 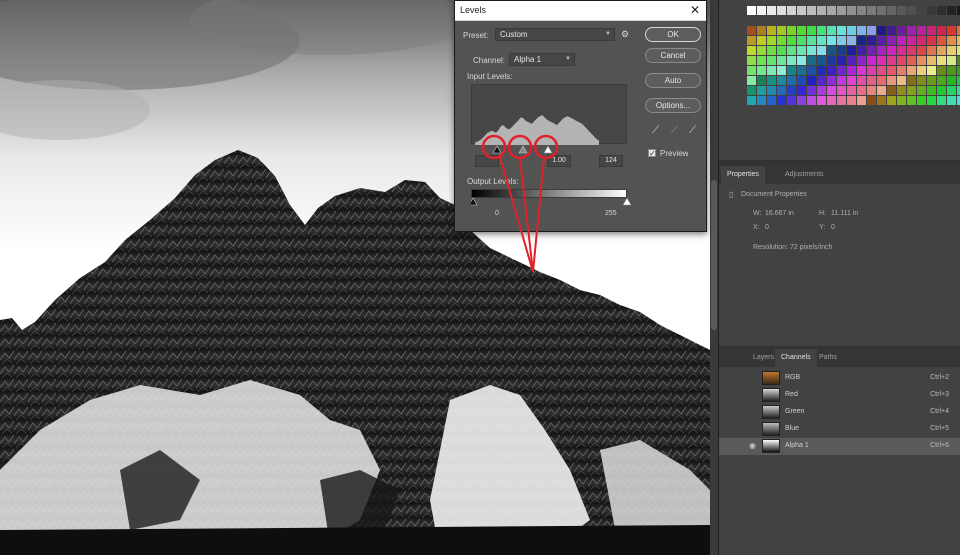 I want to click on channel-row-blue: Blue Ctrl+5, so click(x=839, y=429).